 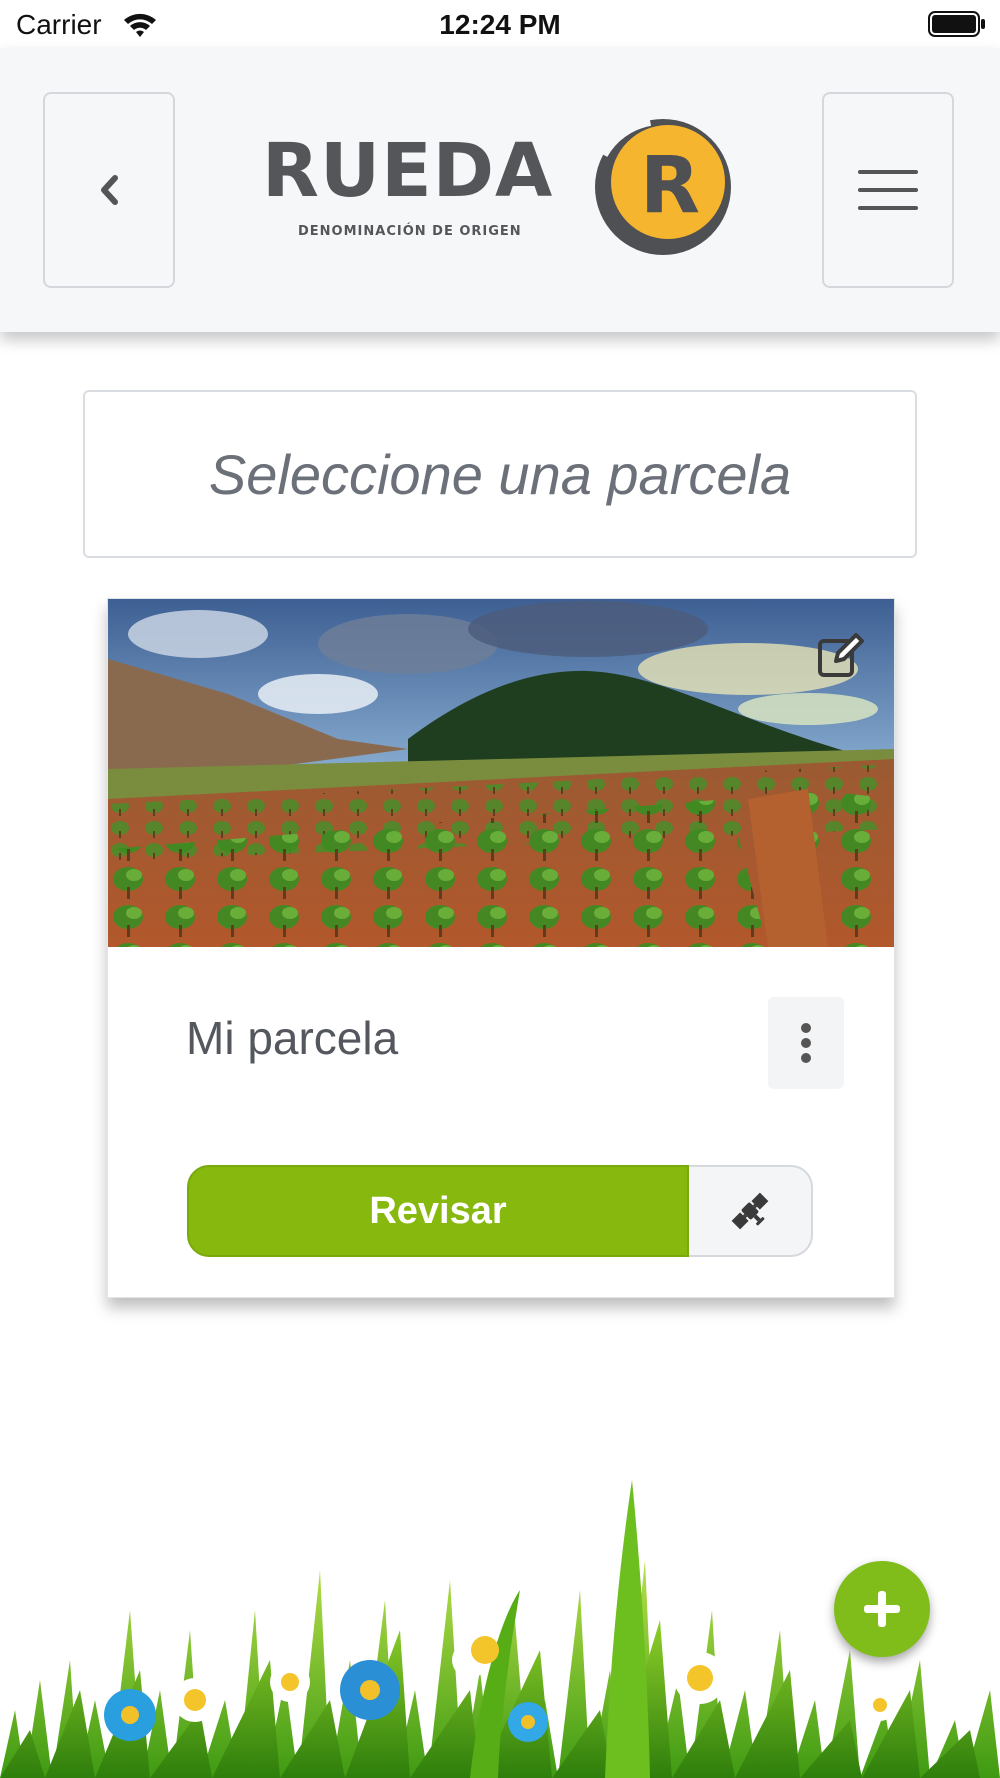 I want to click on vertical-dots-icon, so click(x=806, y=1043).